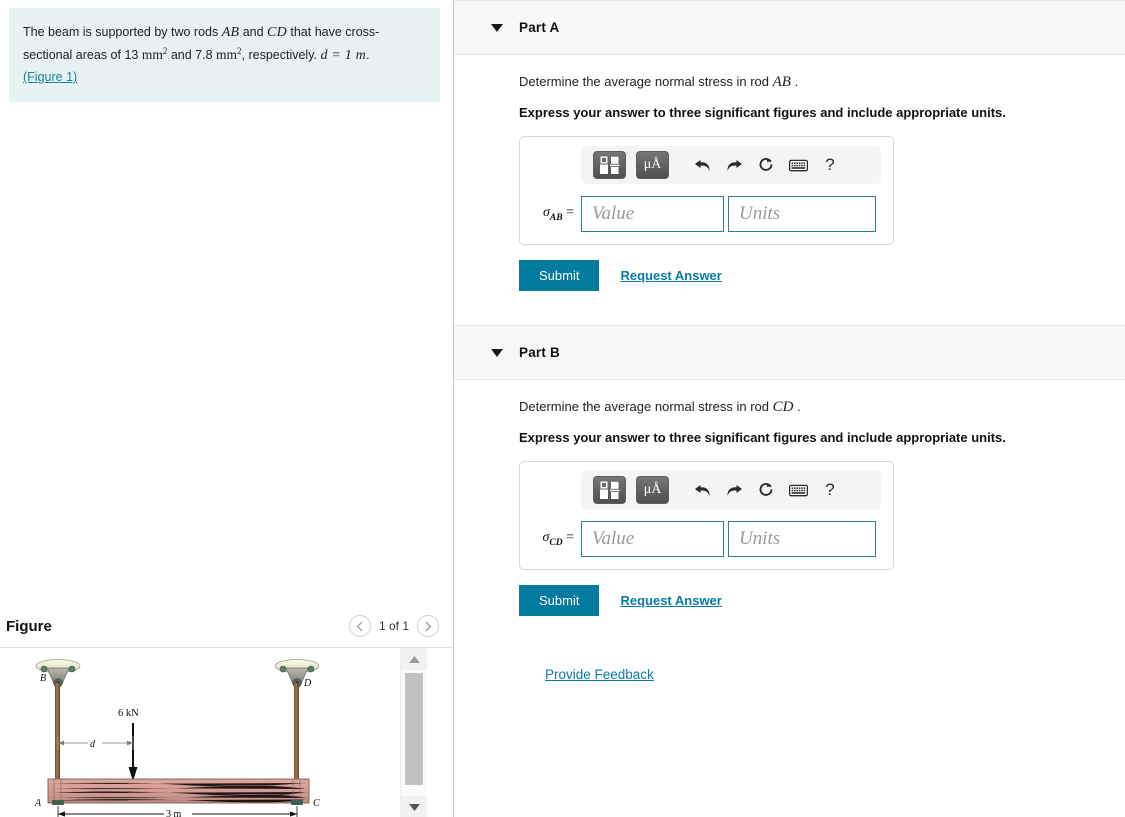 The width and height of the screenshot is (1125, 817). Describe the element at coordinates (133, 752) in the screenshot. I see `load-arrow` at that location.